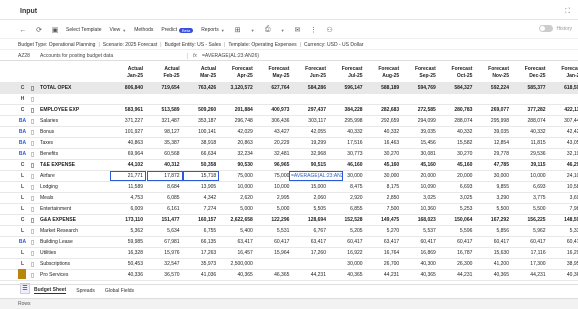 This screenshot has width=578, height=309. Describe the element at coordinates (384, 110) in the screenshot. I see `value-cell: 282,683` at that location.